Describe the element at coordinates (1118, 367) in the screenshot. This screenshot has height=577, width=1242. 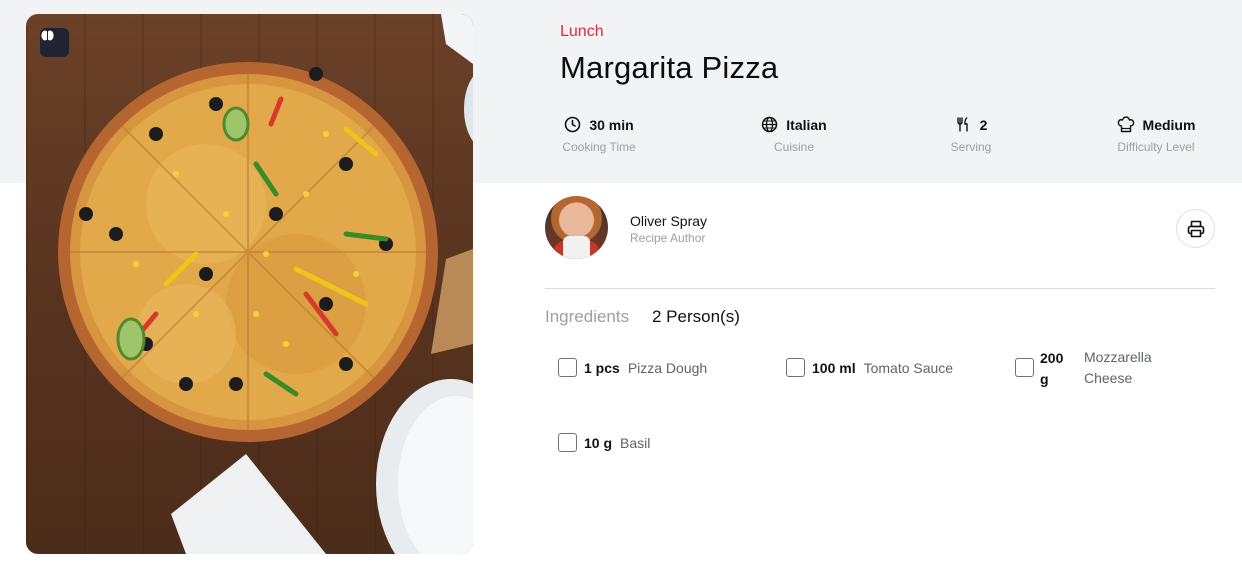
I see `ingredient-name: Mozzarella Cheese` at that location.